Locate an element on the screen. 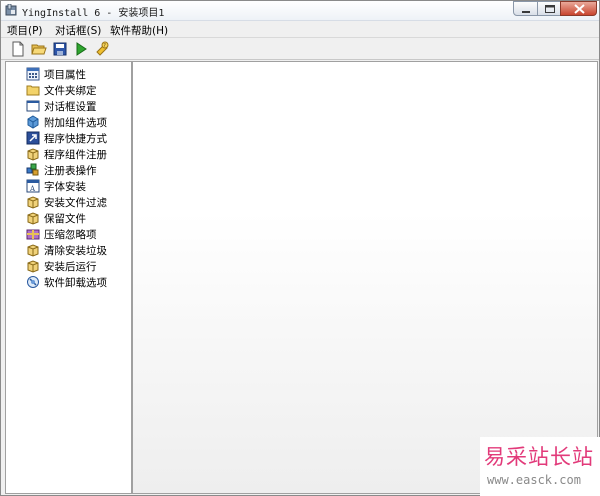  registry-icon is located at coordinates (32, 169).